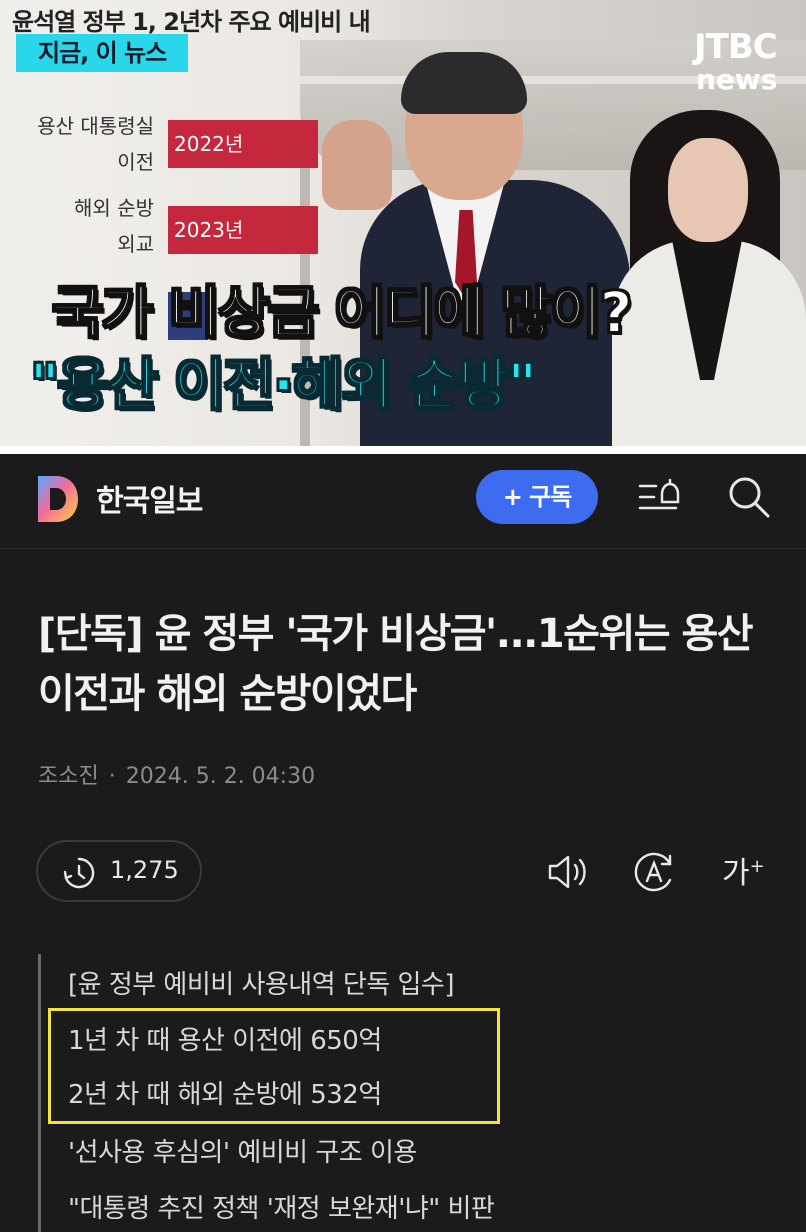 This screenshot has height=1232, width=806. I want to click on view-clock-icon, so click(79, 873).